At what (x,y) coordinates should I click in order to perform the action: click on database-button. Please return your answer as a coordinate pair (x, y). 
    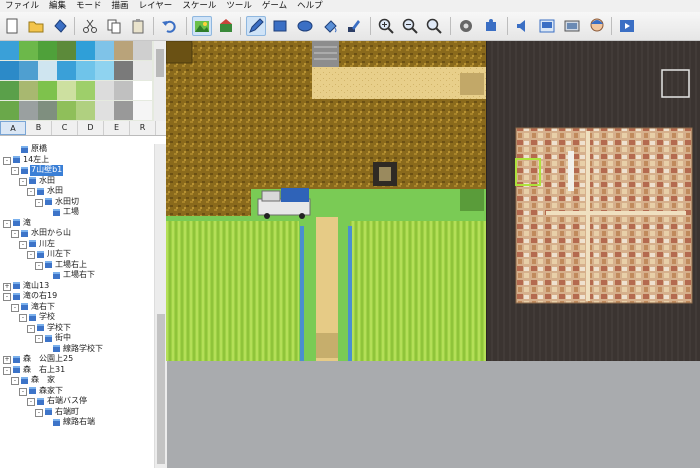
    Looking at the image, I should click on (466, 26).